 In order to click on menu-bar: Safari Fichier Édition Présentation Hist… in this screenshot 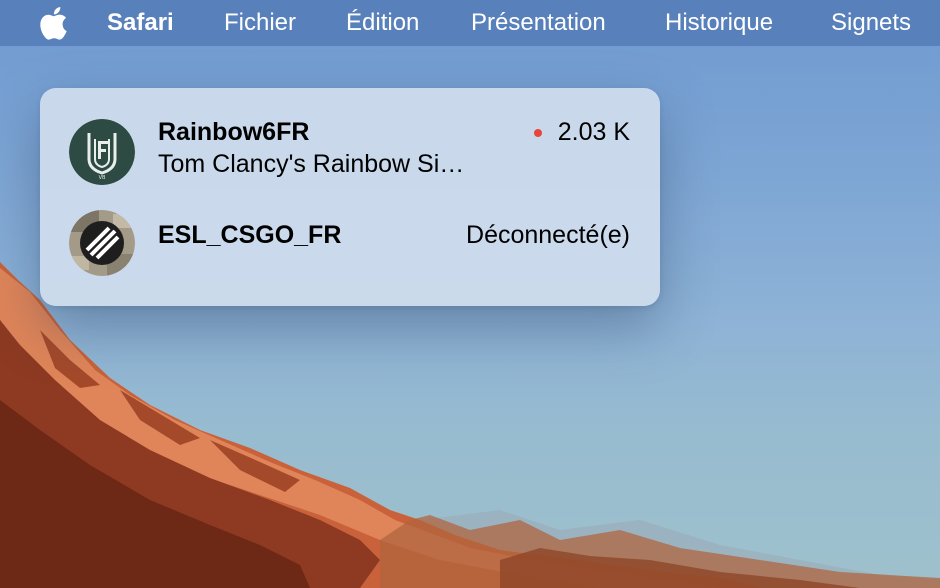, I will do `click(470, 23)`.